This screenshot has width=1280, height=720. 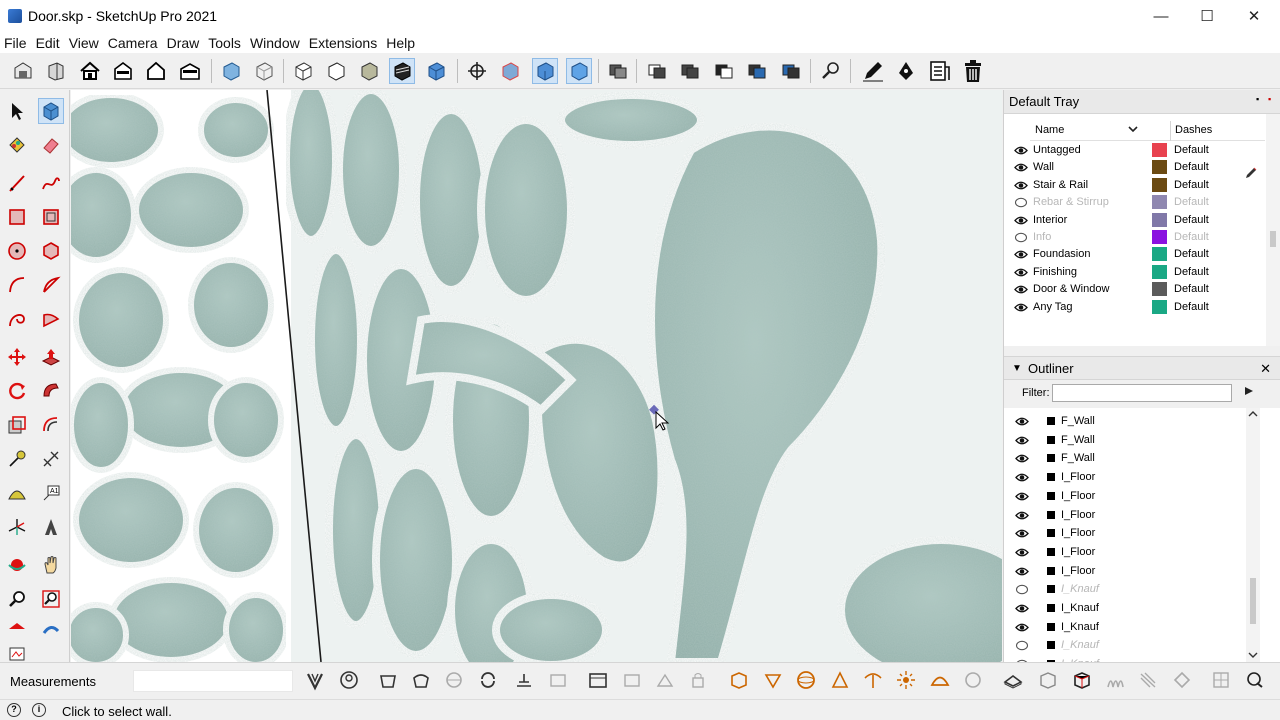 What do you see at coordinates (156, 71) in the screenshot?
I see `house-outline-icon` at bounding box center [156, 71].